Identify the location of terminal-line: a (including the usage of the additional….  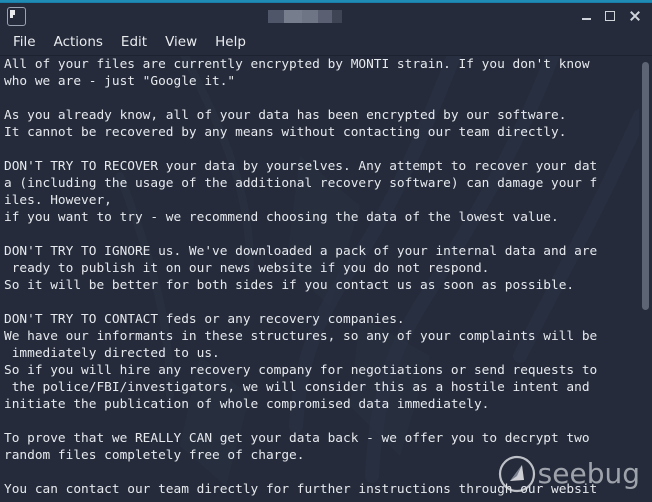
(301, 183).